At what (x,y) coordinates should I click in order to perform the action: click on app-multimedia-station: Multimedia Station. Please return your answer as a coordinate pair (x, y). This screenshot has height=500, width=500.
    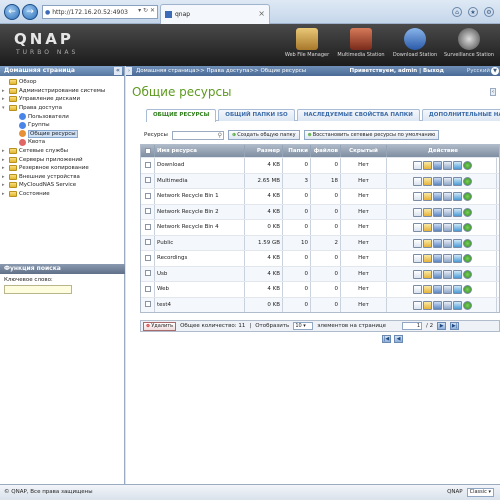
    Looking at the image, I should click on (361, 46).